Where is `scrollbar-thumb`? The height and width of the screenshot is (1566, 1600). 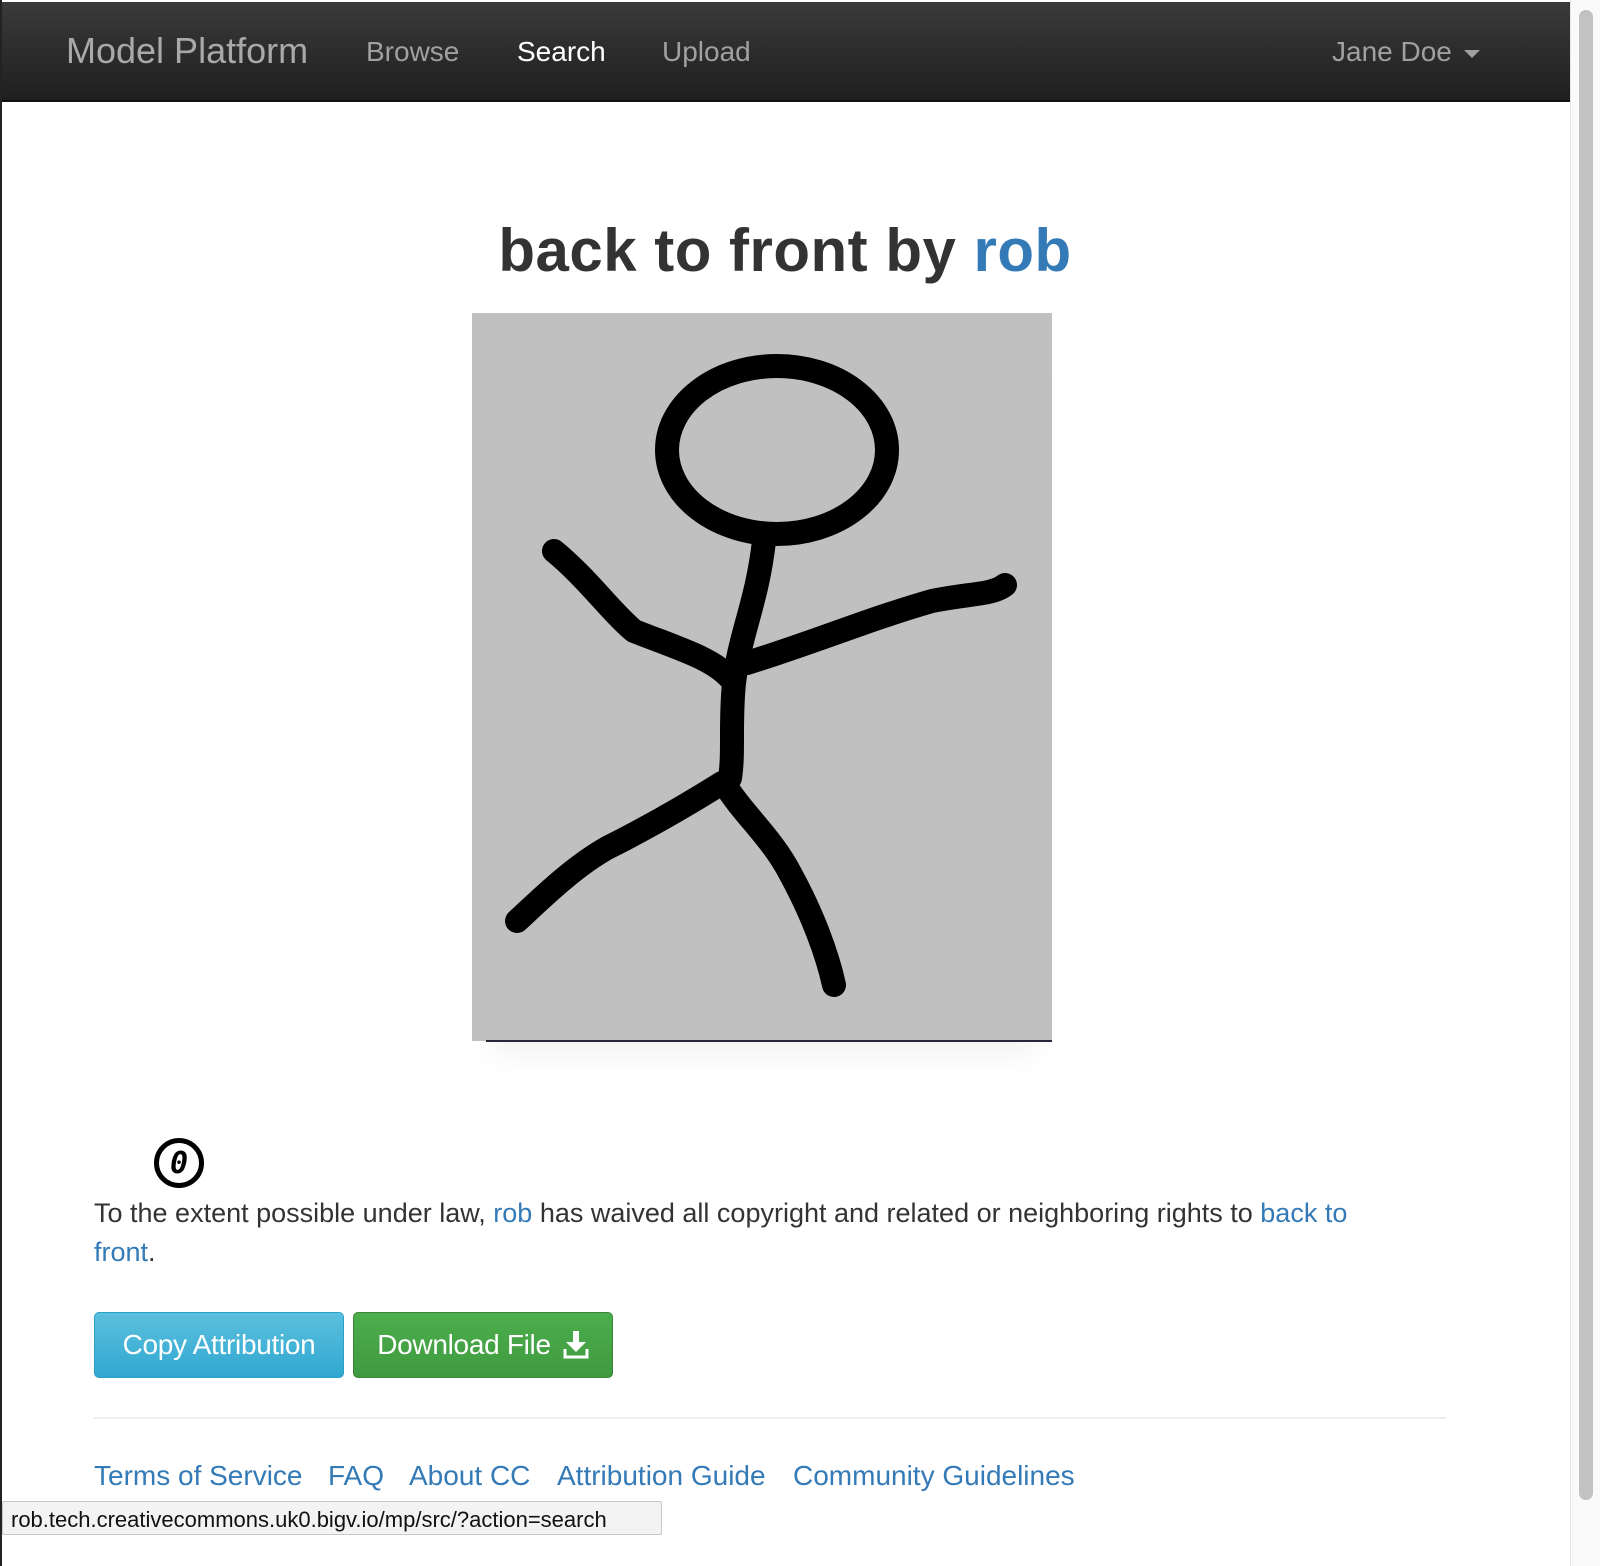
scrollbar-thumb is located at coordinates (1586, 755).